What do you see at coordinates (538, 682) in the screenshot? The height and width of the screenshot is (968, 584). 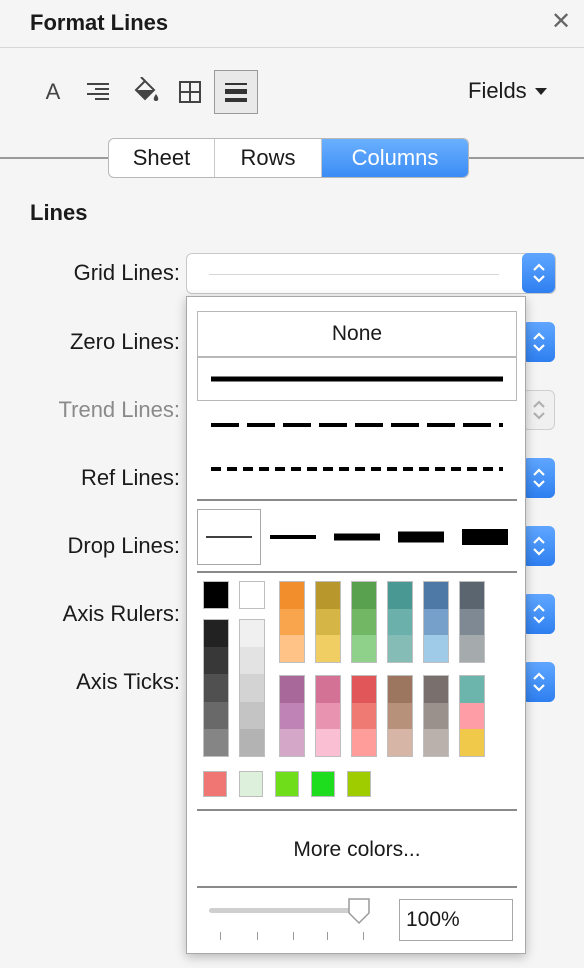 I see `axis-ticks-stepper` at bounding box center [538, 682].